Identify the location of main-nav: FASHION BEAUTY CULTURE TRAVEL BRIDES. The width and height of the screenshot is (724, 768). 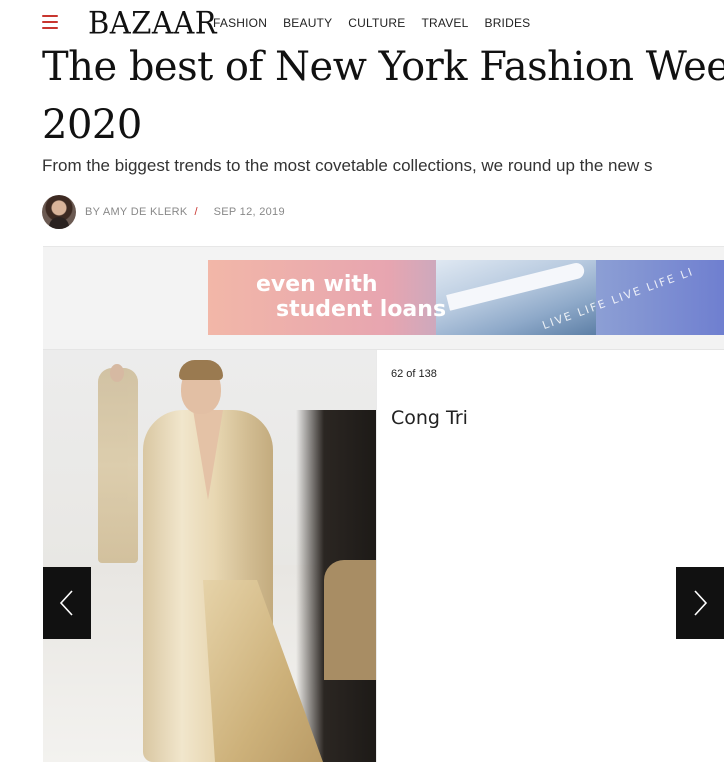
(371, 23).